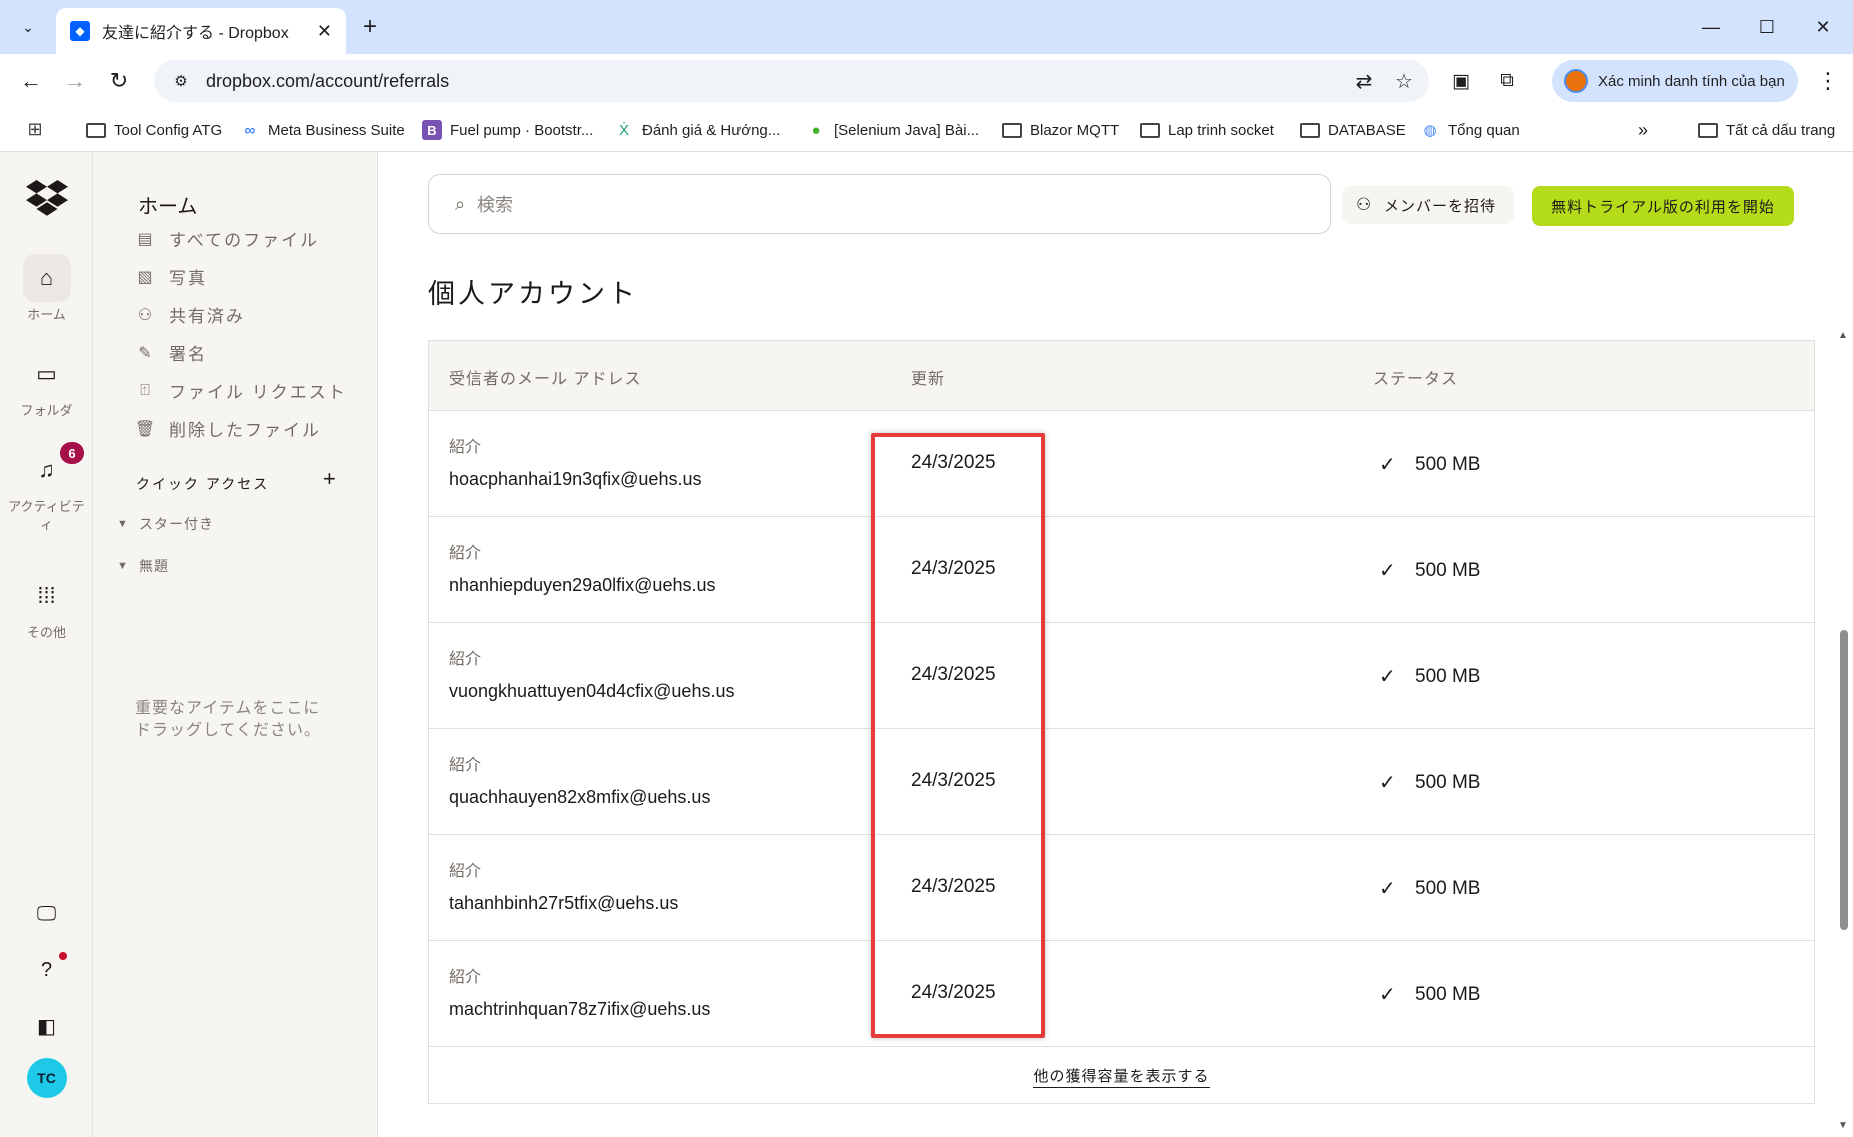 The width and height of the screenshot is (1853, 1137). Describe the element at coordinates (62, 956) in the screenshot. I see `notification-dot` at that location.